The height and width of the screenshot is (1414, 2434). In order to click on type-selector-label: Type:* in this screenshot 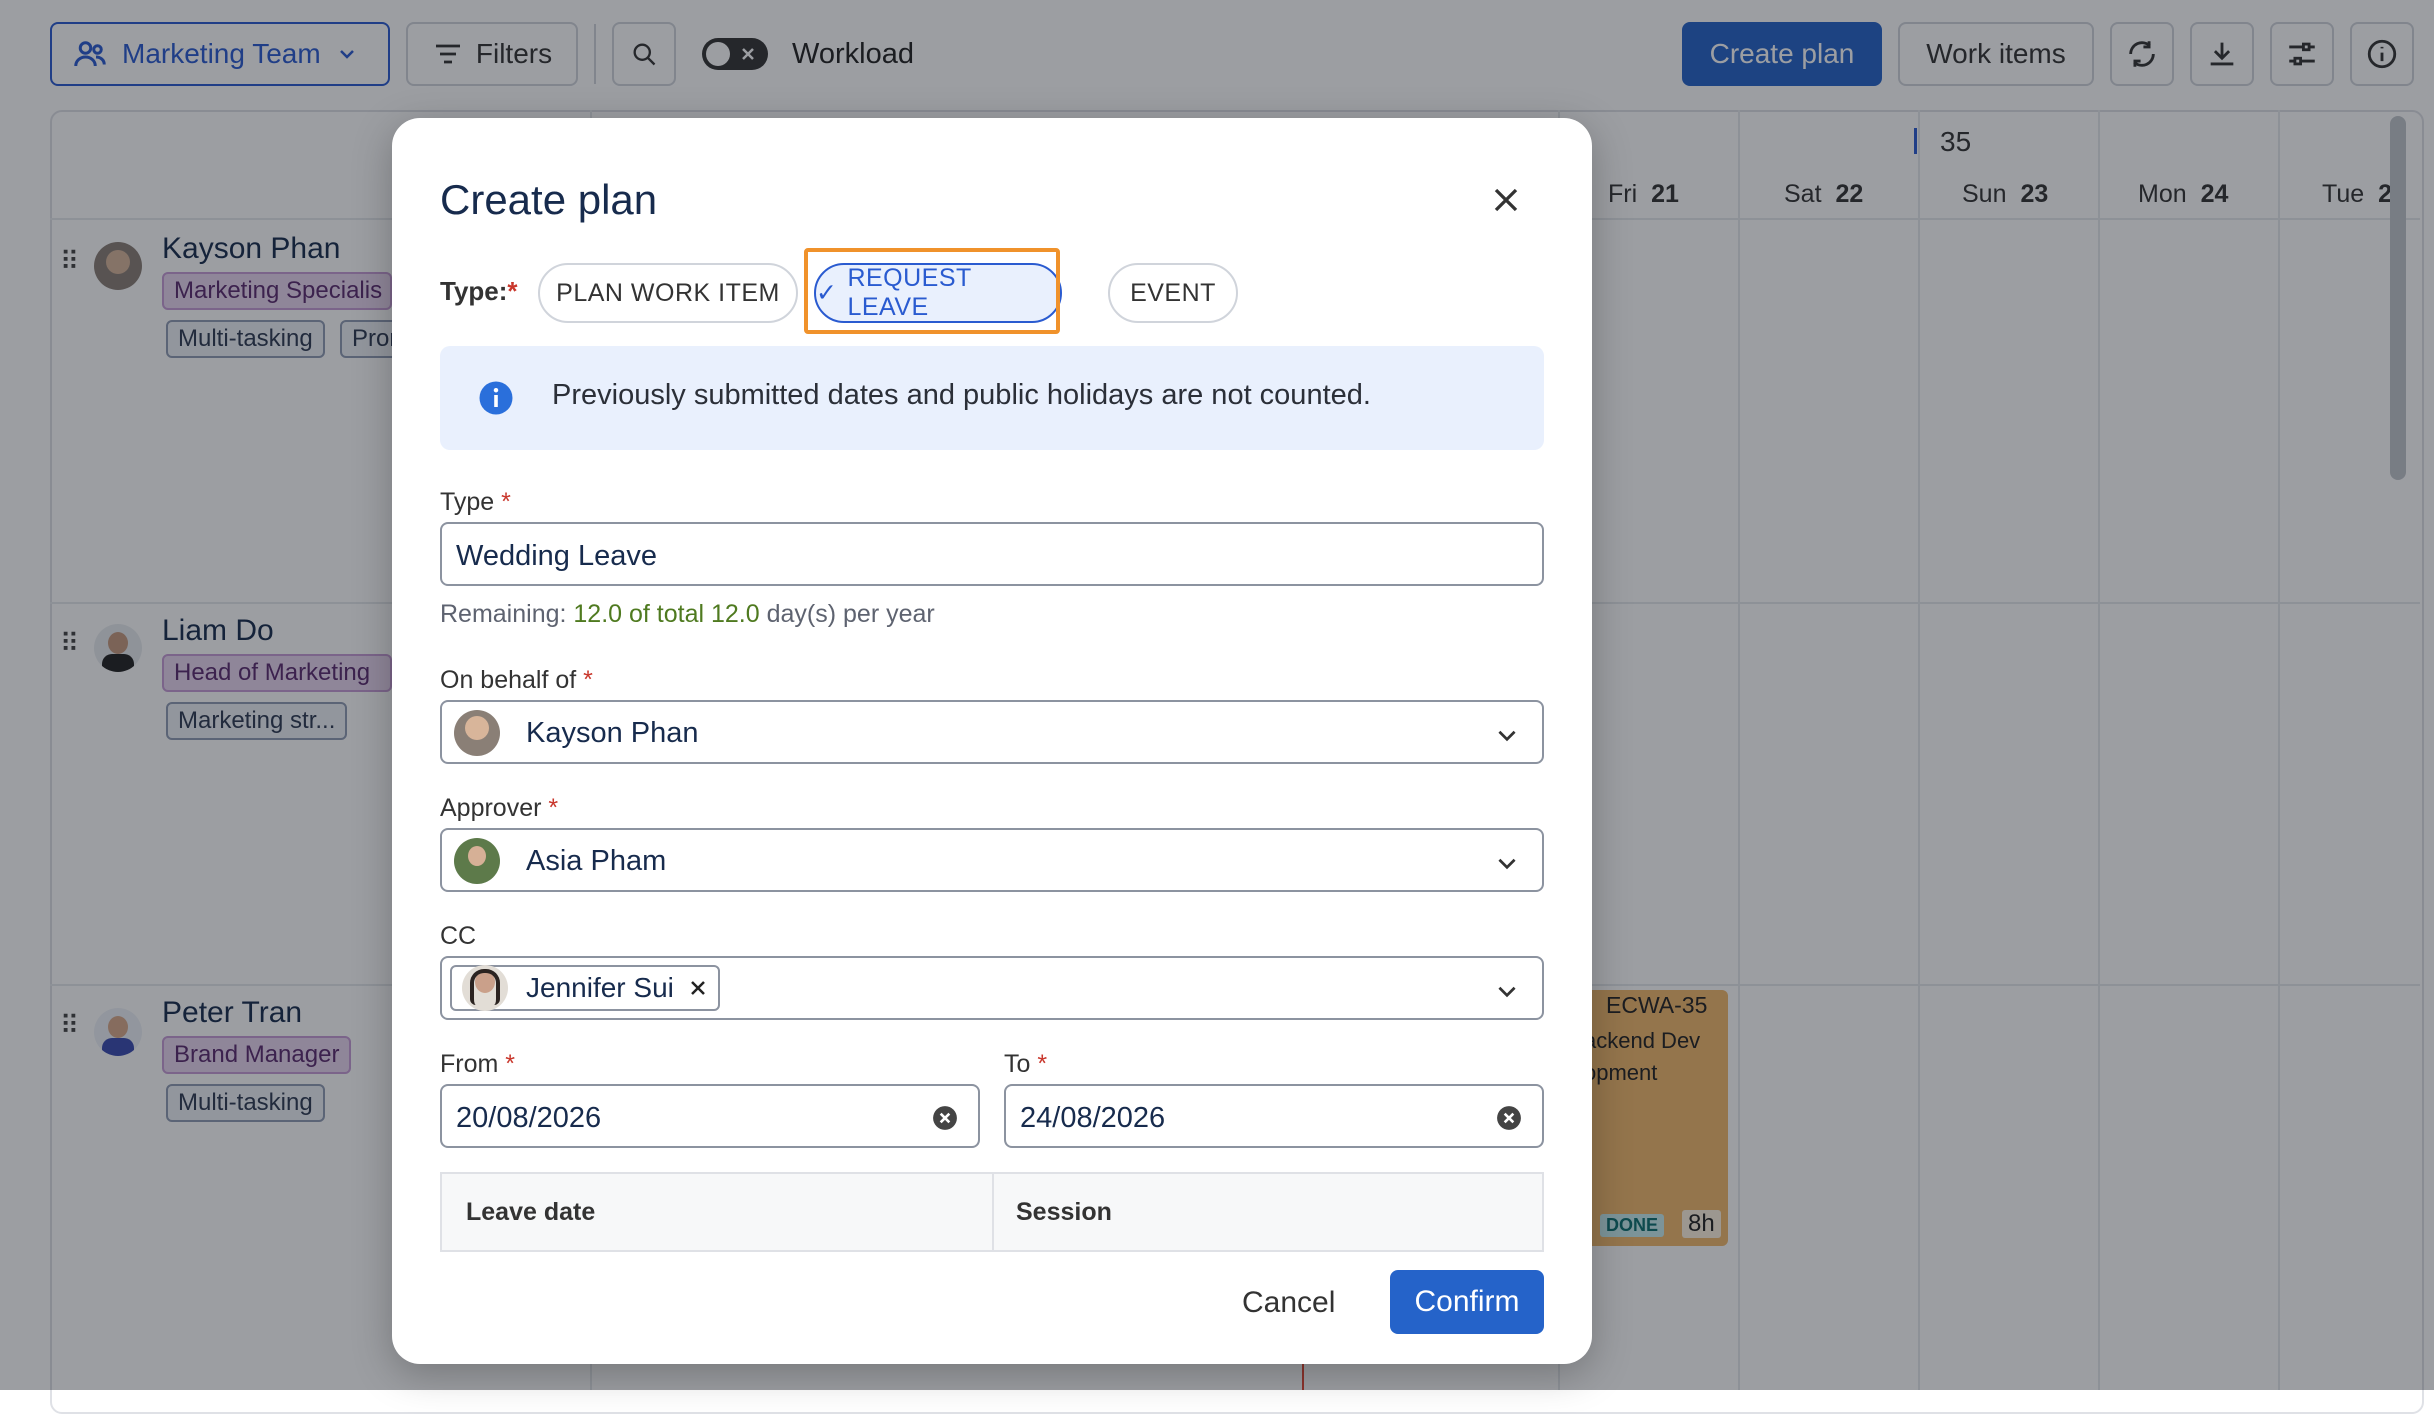, I will do `click(479, 291)`.